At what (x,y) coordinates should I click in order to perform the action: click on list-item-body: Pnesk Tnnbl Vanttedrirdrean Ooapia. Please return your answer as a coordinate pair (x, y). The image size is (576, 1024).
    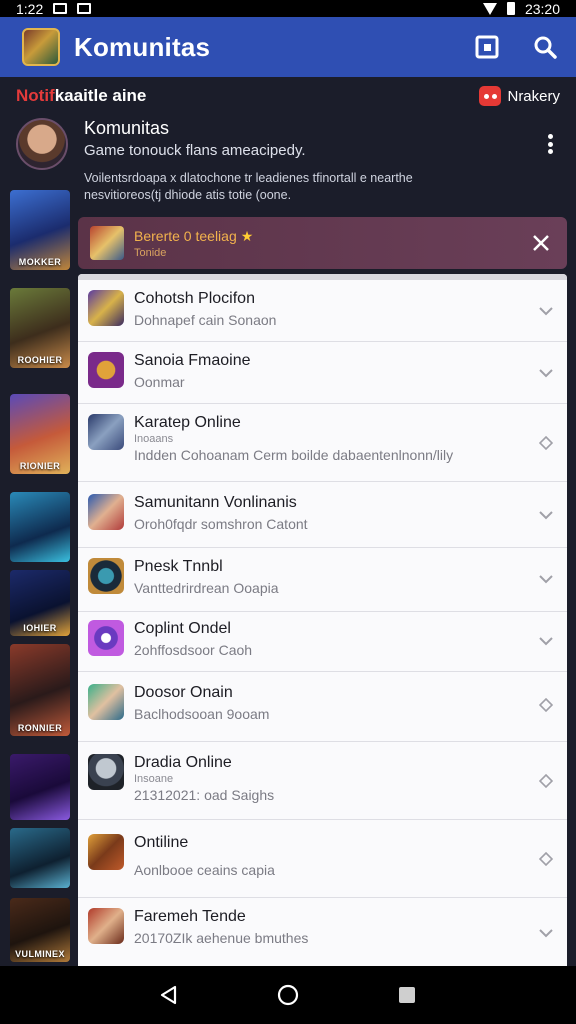
    Looking at the image, I should click on (206, 577).